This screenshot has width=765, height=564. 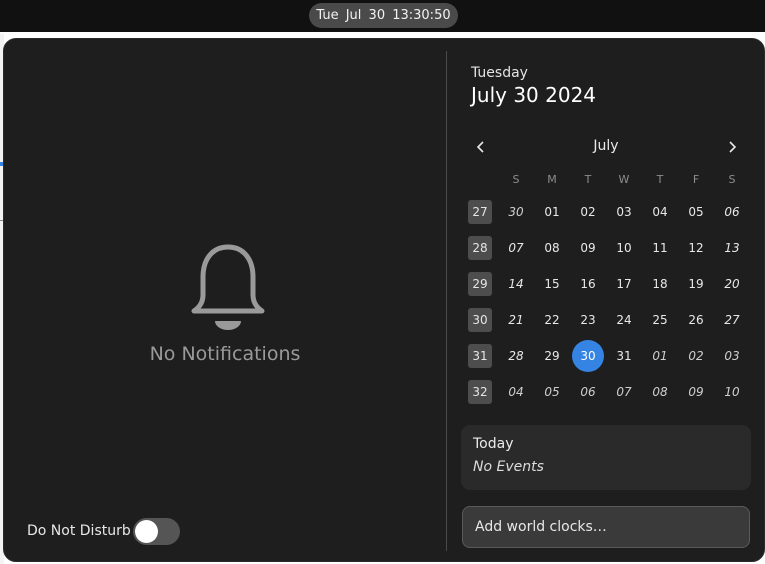 I want to click on calendar-day: 31, so click(x=624, y=356).